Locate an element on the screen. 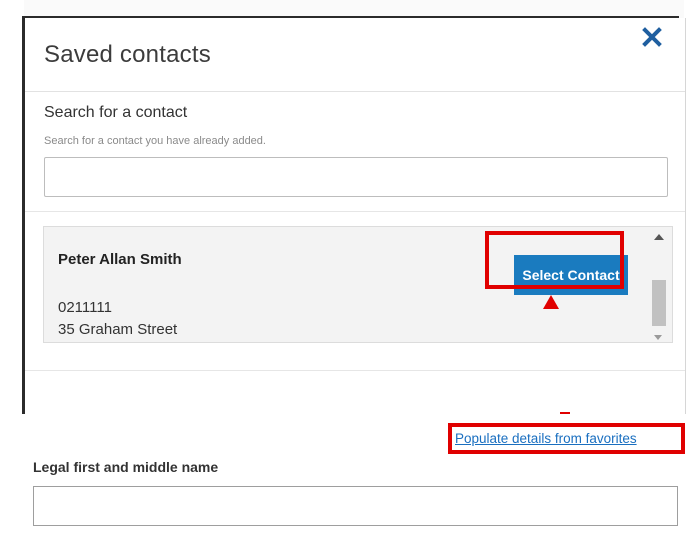 This screenshot has height=543, width=697. pointer-arrow-icon is located at coordinates (551, 302).